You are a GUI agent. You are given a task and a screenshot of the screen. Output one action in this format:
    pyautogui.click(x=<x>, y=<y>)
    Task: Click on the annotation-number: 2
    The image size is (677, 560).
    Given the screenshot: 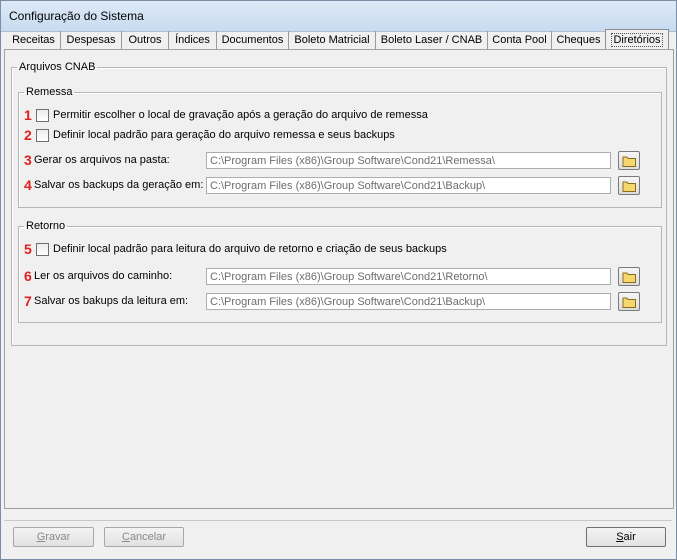 What is the action you would take?
    pyautogui.click(x=28, y=135)
    